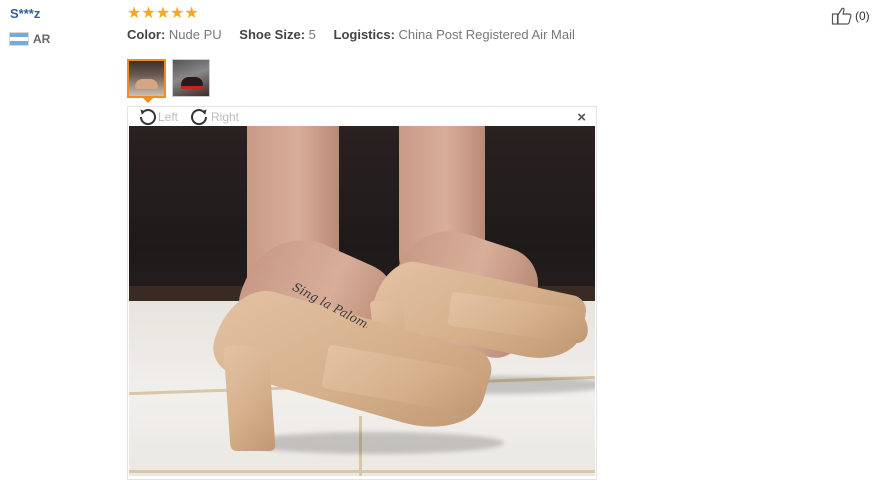  I want to click on photo-viewer-toolbar: Left Right ×, so click(362, 117).